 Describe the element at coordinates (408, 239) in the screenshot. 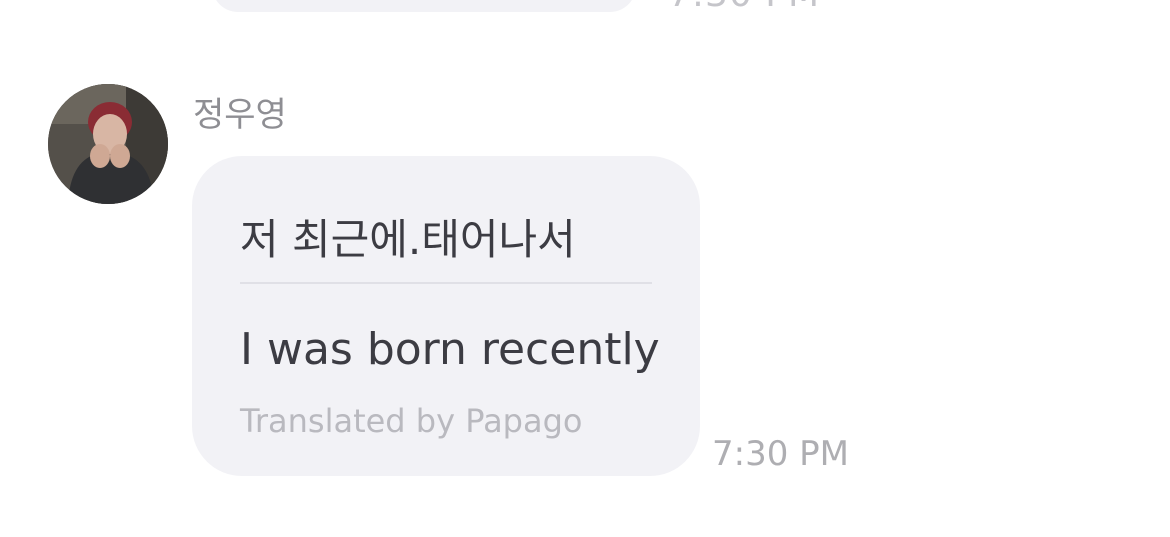

I see `original-text: 저 최근에.태어나서` at that location.